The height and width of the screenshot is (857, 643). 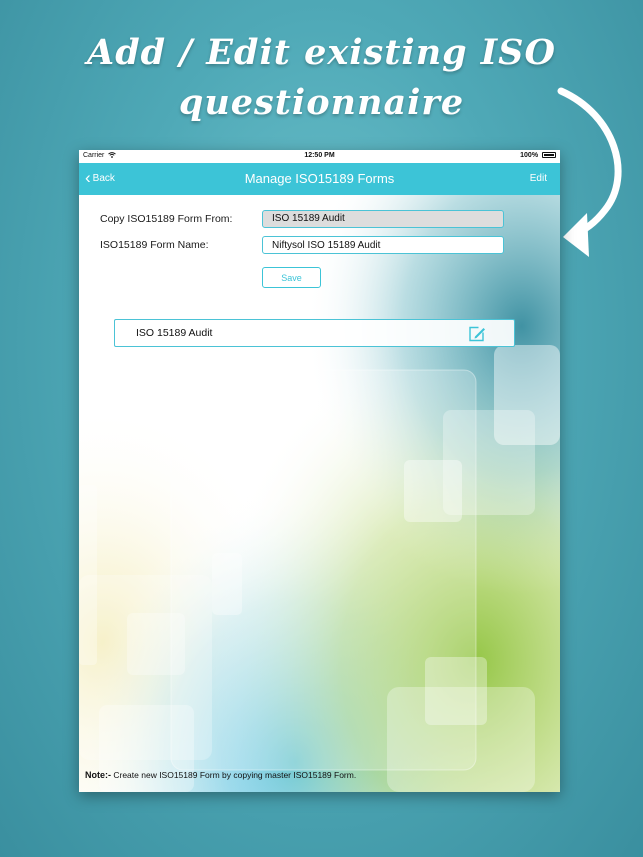 What do you see at coordinates (166, 219) in the screenshot?
I see `copy-from-label: Copy ISO15189 Form From:` at bounding box center [166, 219].